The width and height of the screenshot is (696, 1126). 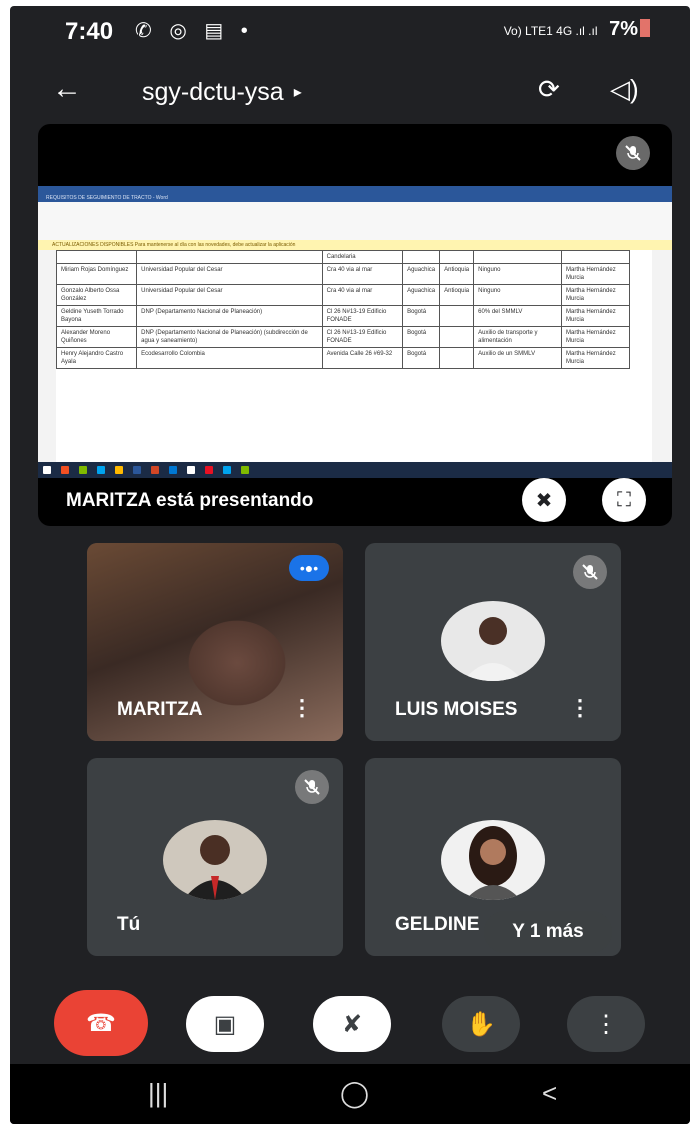 I want to click on mic-toggle-button: ✘, so click(x=352, y=1024).